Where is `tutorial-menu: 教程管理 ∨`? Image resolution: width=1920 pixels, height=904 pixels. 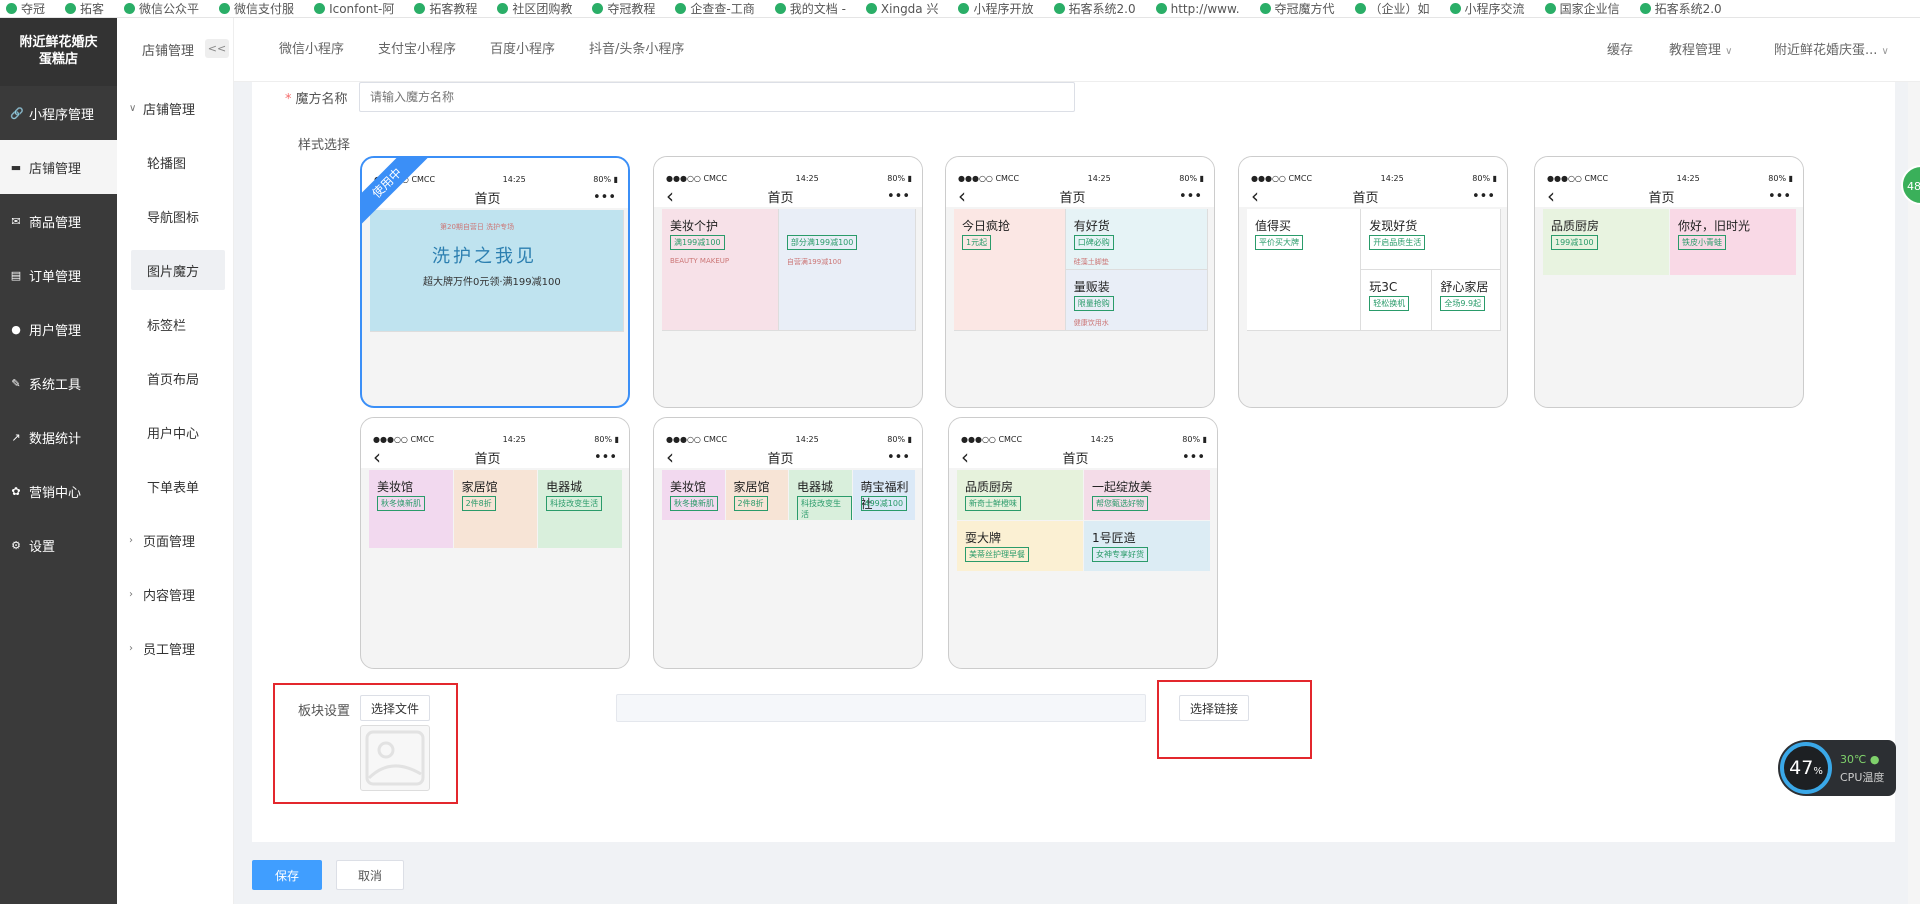
tutorial-menu: 教程管理 ∨ is located at coordinates (1700, 50).